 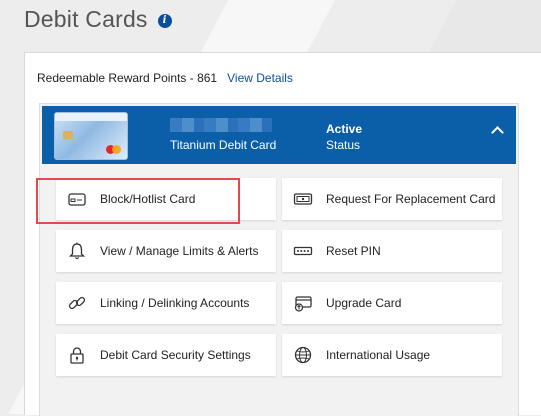 What do you see at coordinates (303, 303) in the screenshot?
I see `upgrade-card-icon` at bounding box center [303, 303].